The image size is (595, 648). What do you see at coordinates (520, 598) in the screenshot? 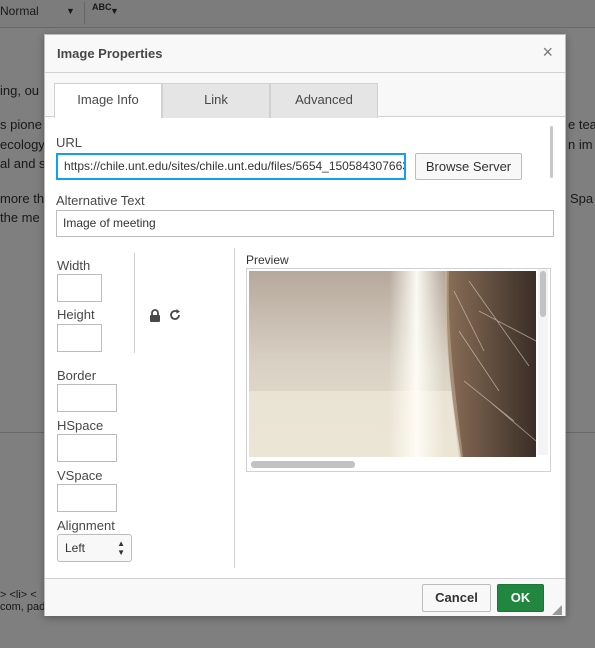
I see `ok-button: OK` at bounding box center [520, 598].